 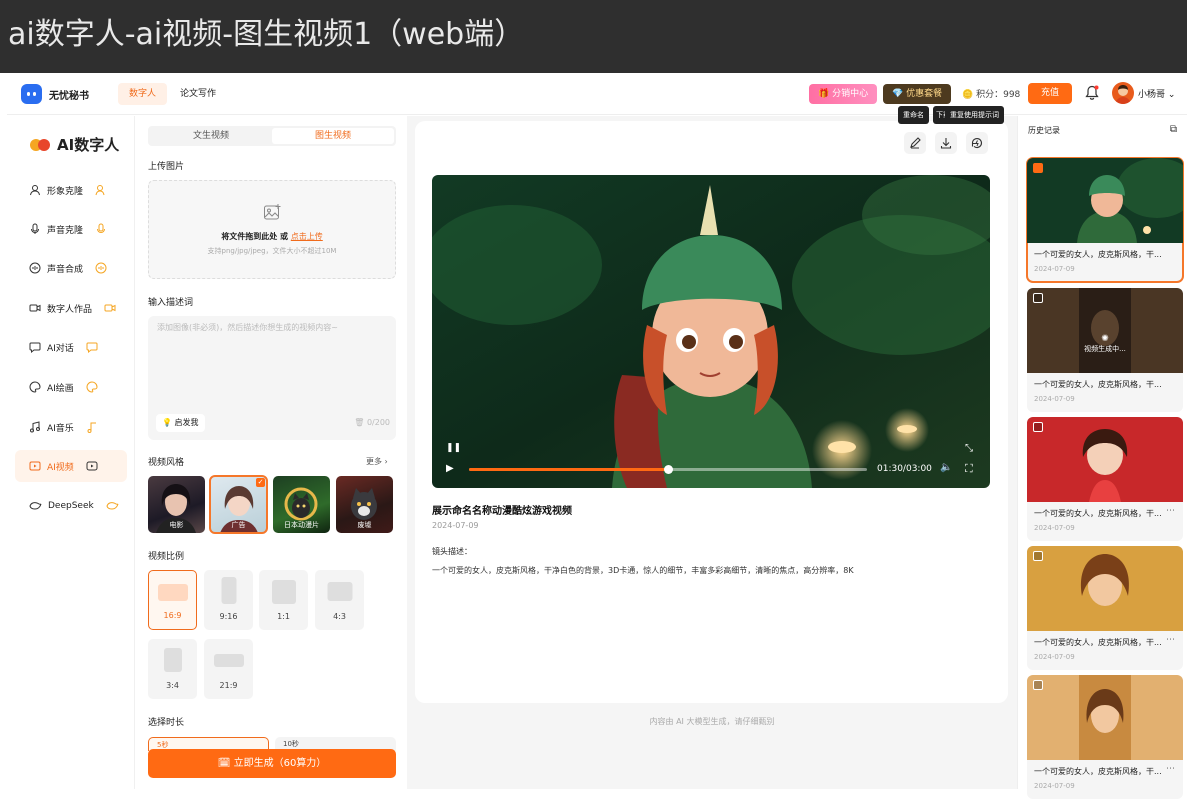 I want to click on volume-icon: 🔈, so click(x=946, y=467).